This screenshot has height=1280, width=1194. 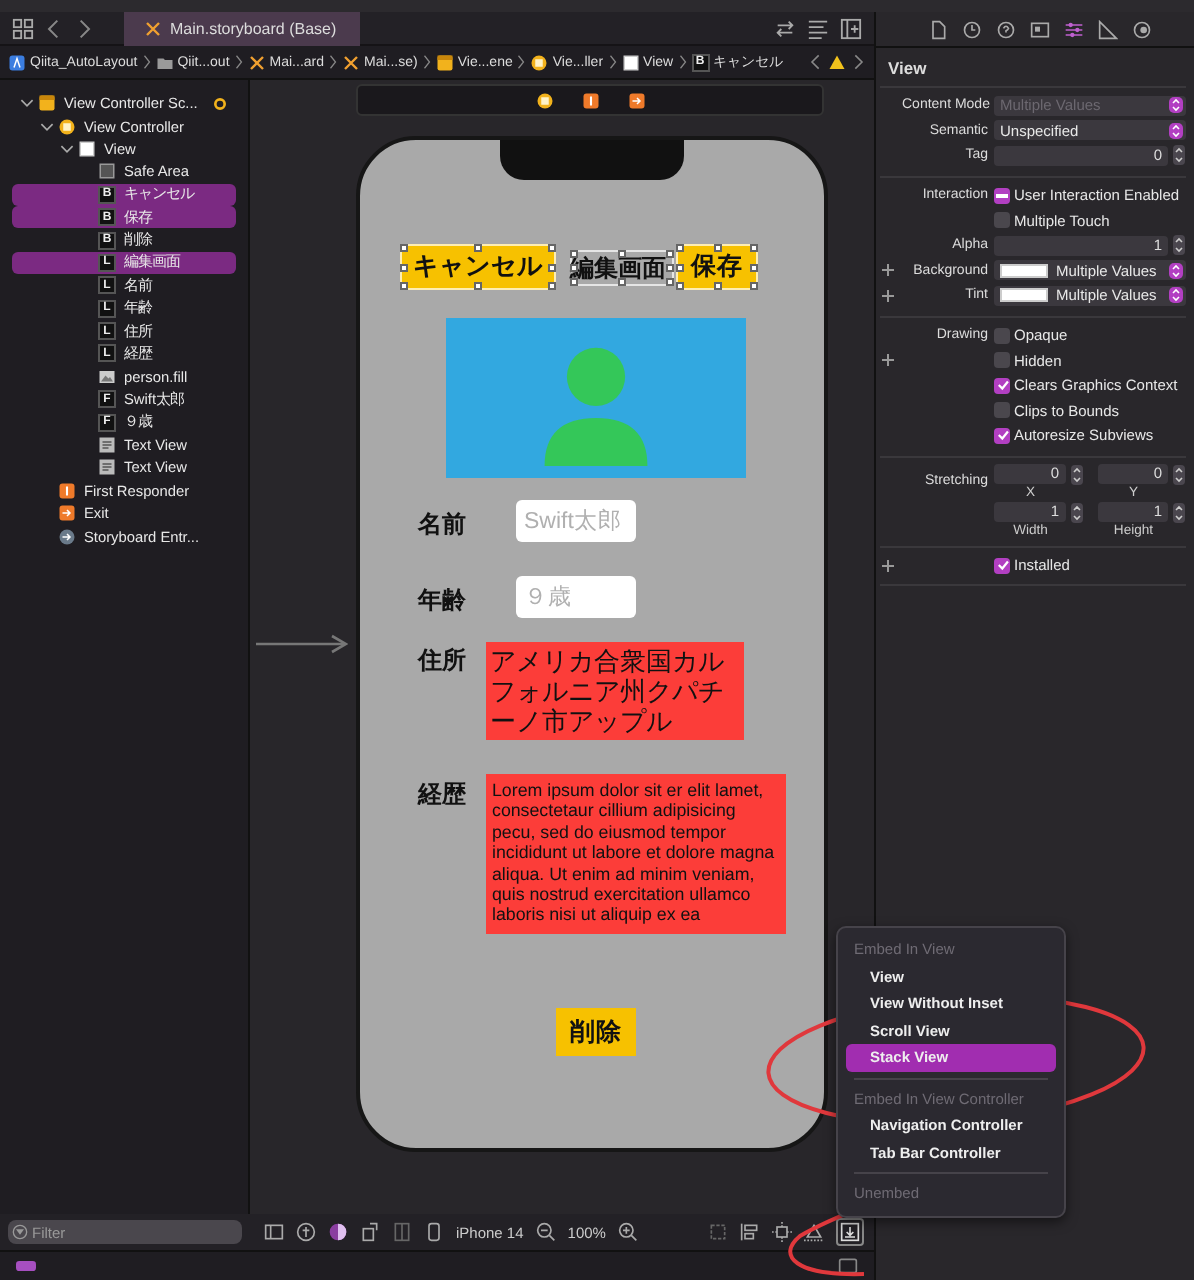 I want to click on text-field: ９歳, so click(x=576, y=597).